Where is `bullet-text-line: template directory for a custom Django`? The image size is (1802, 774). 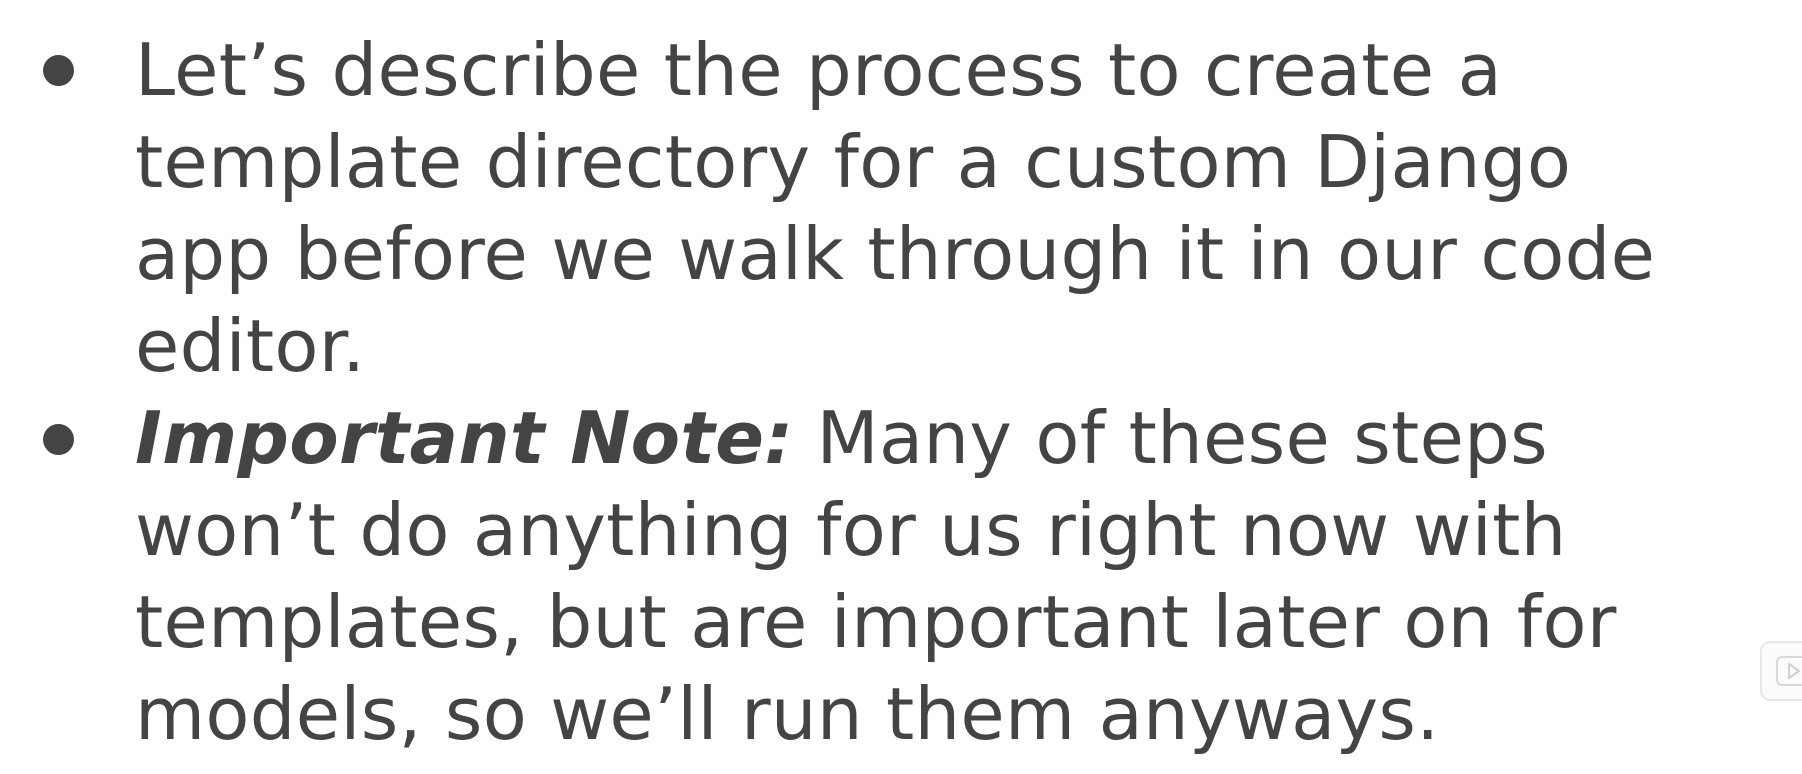 bullet-text-line: template directory for a custom Django is located at coordinates (853, 162).